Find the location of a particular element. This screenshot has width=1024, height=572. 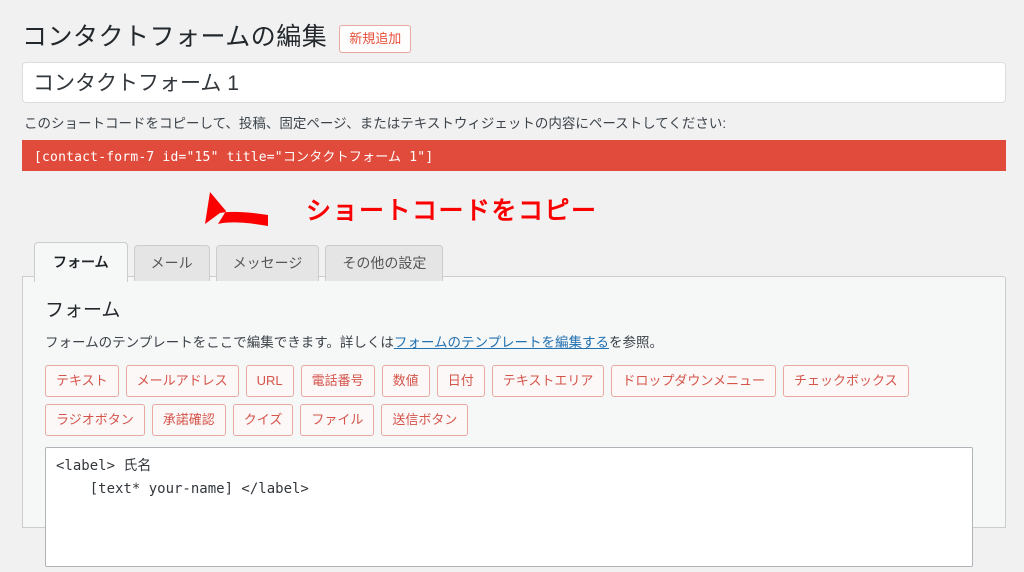

tab-mail: メール is located at coordinates (171, 263).